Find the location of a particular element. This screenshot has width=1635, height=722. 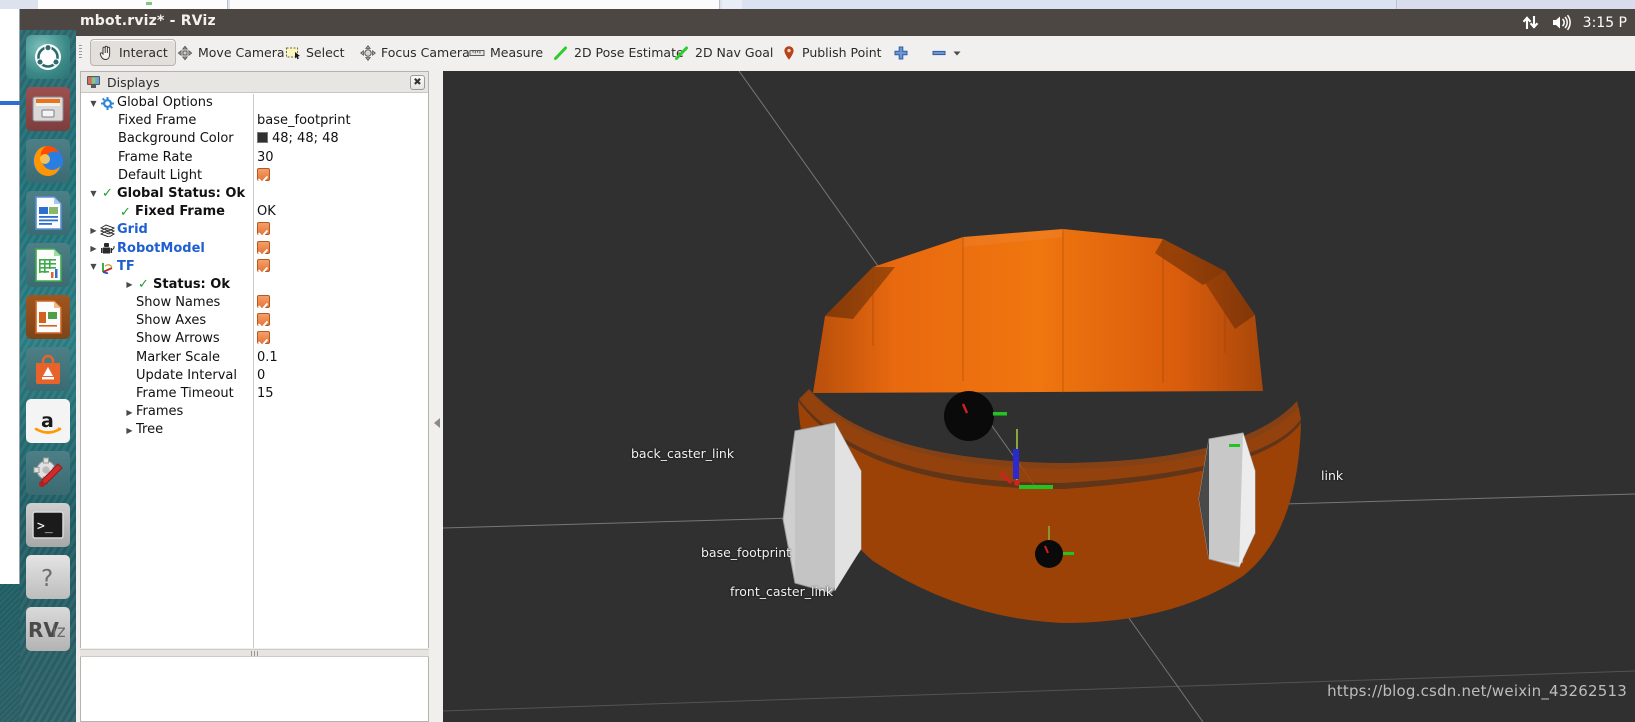

tree-row-label: Global Status: Ok is located at coordinates (181, 193).